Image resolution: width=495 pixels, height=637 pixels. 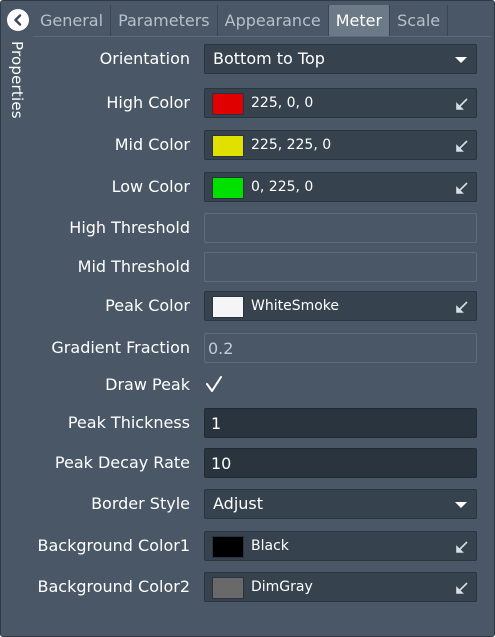 What do you see at coordinates (17, 318) in the screenshot?
I see `properties-side-strip: Properties` at bounding box center [17, 318].